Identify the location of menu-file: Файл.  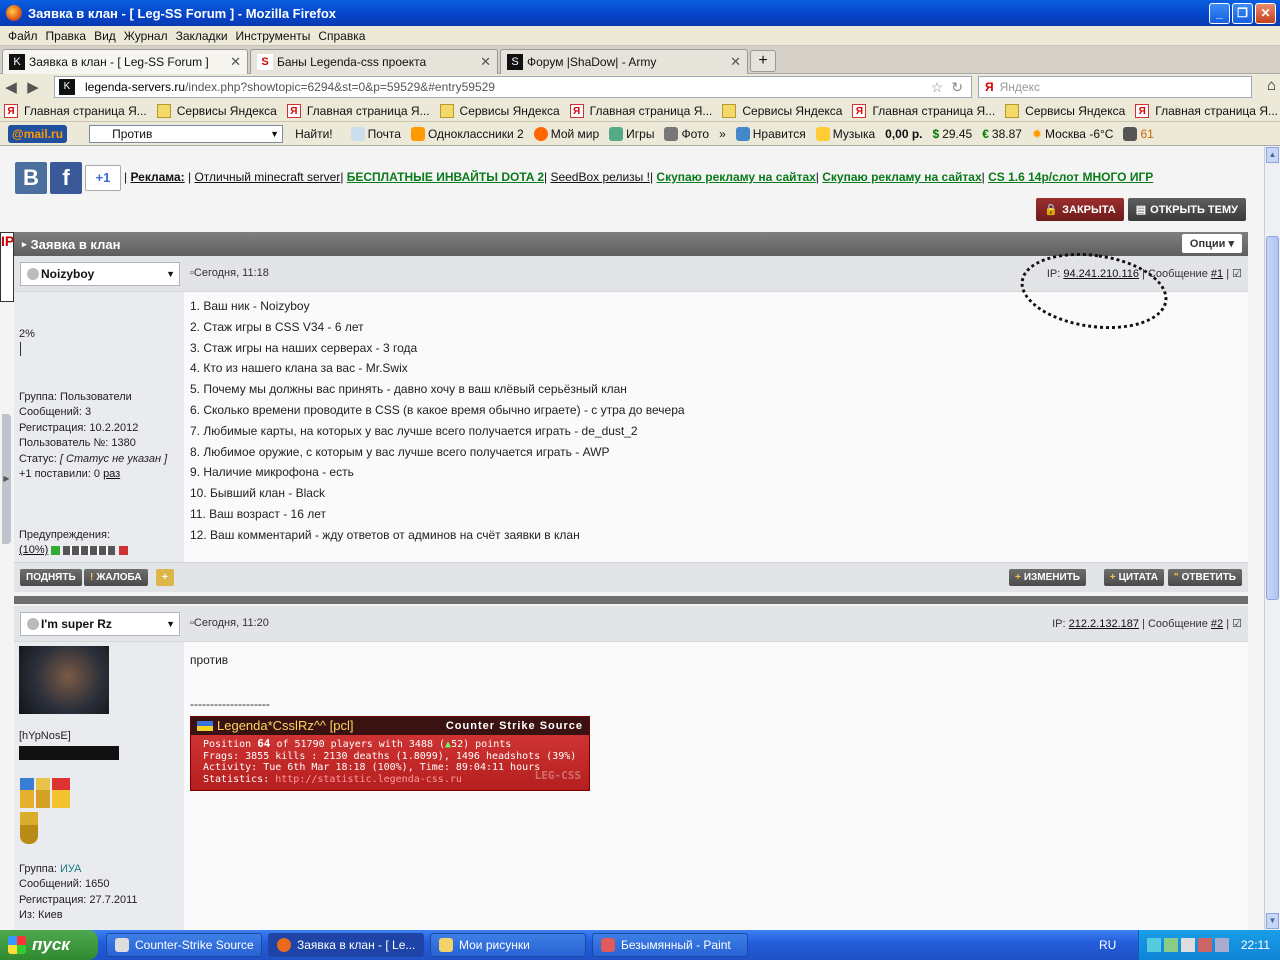
(23, 36).